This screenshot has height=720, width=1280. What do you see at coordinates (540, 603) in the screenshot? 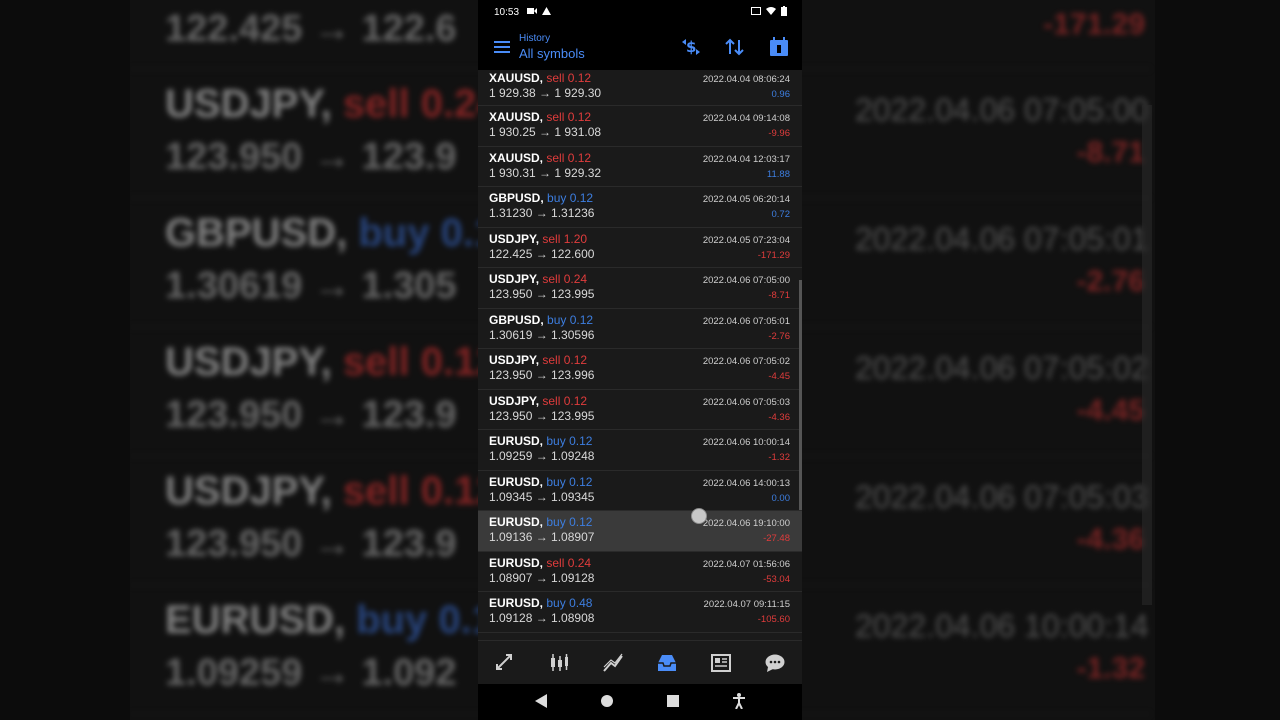
I see `trade-symbol-line: EURUSD, buy 0.48` at bounding box center [540, 603].